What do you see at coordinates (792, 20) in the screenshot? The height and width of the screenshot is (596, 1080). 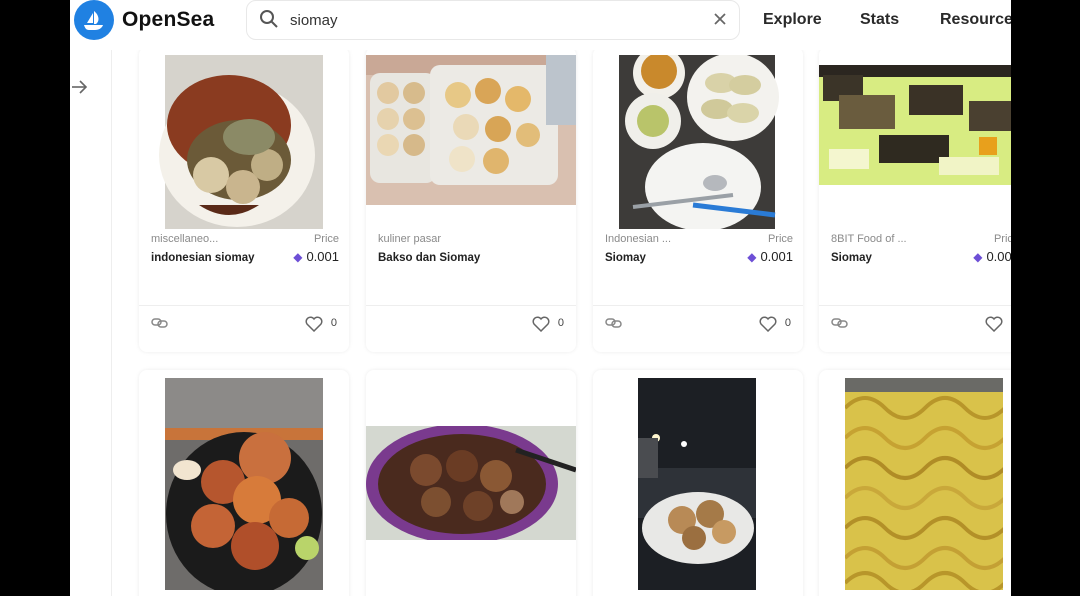 I see `nav-explore: Explore` at bounding box center [792, 20].